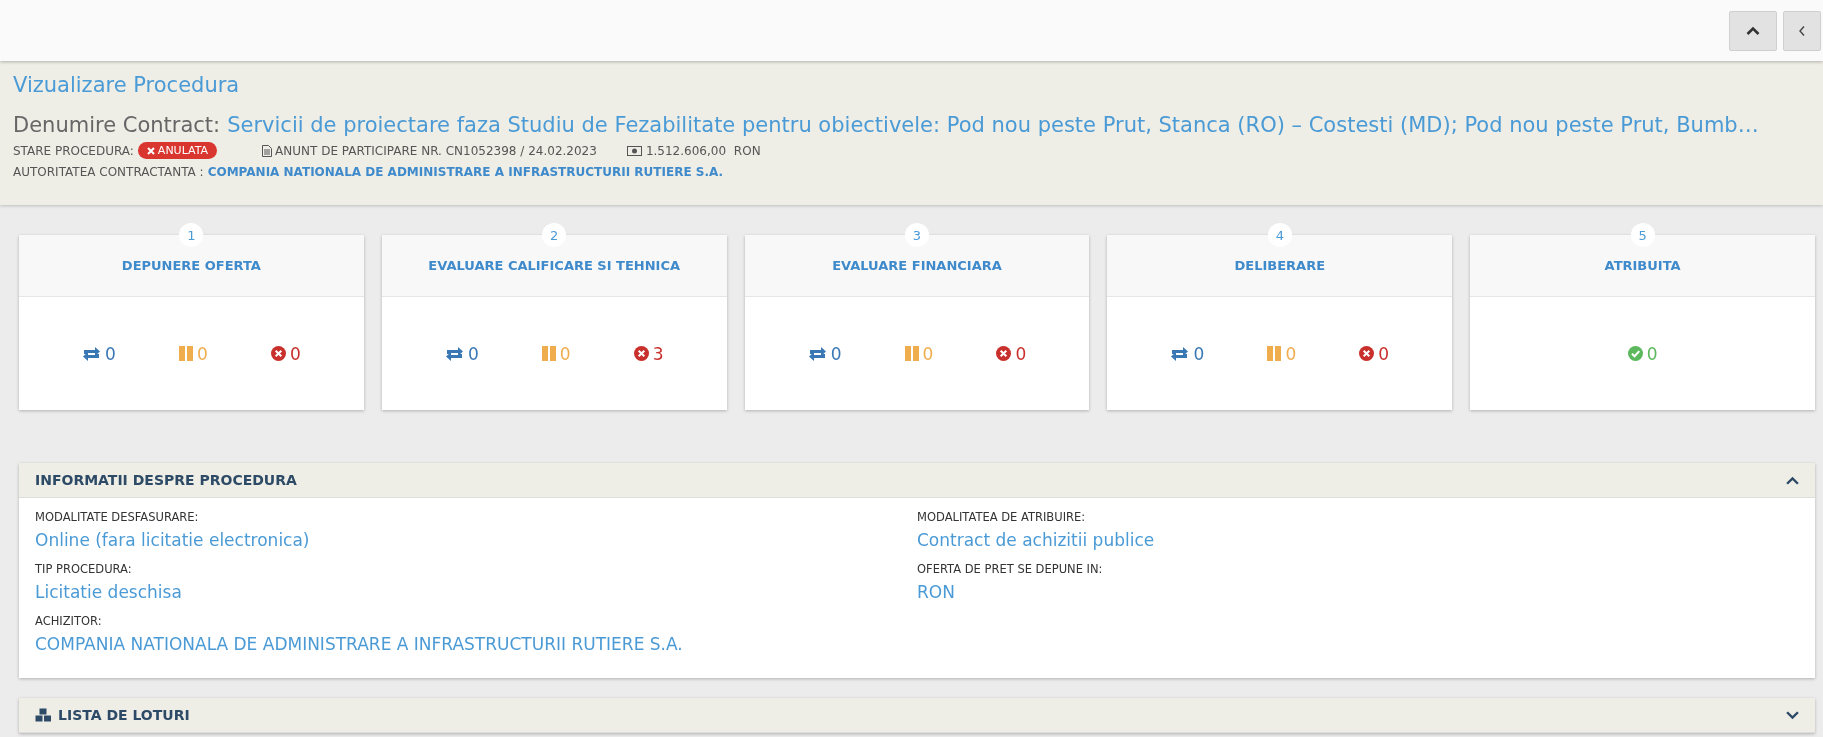 The image size is (1823, 737). Describe the element at coordinates (108, 592) in the screenshot. I see `field-value: Licitatie deschisa` at that location.